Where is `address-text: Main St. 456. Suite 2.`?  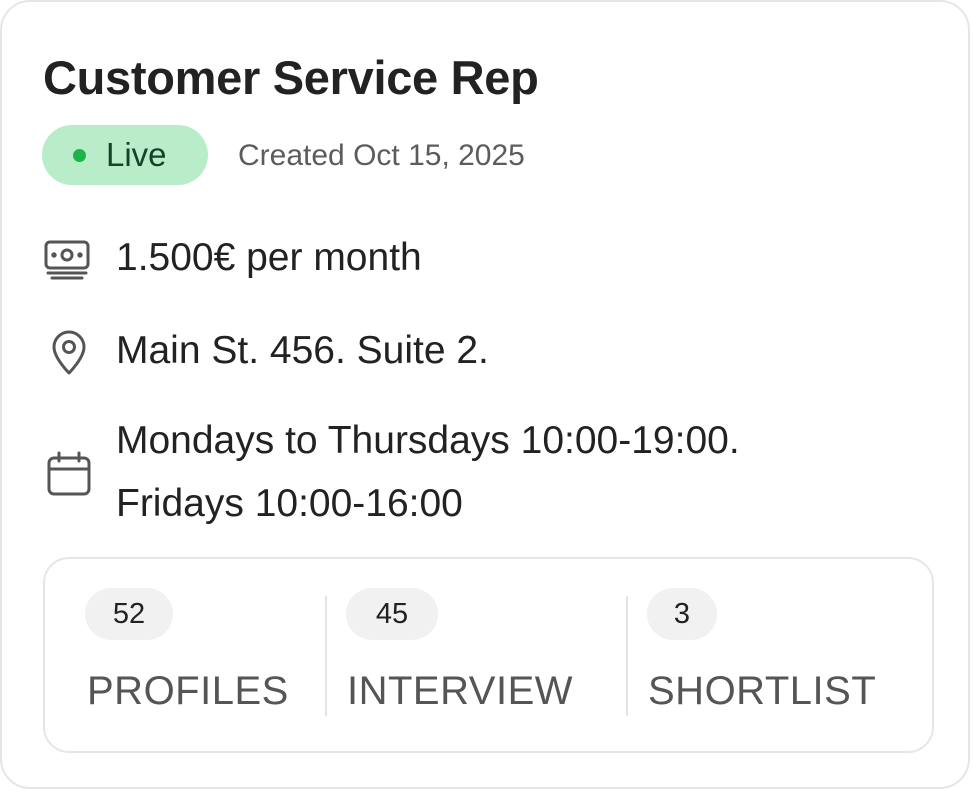 address-text: Main St. 456. Suite 2. is located at coordinates (302, 350).